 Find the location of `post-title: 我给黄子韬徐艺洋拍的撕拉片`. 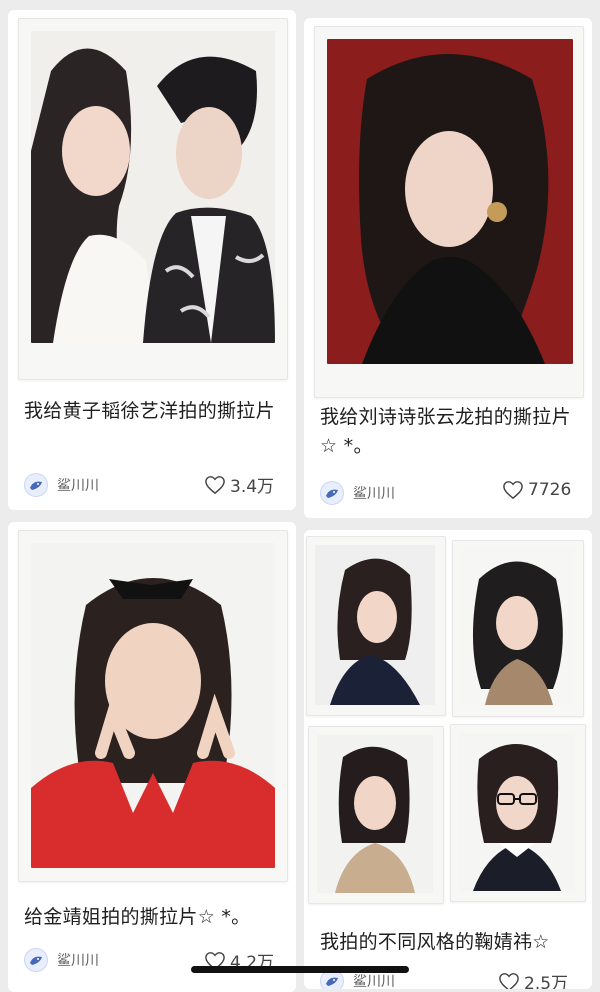

post-title: 我给黄子韬徐艺洋拍的撕拉片 is located at coordinates (153, 426).